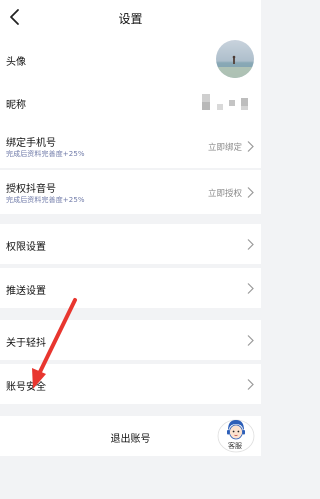 This screenshot has height=499, width=320. What do you see at coordinates (130, 288) in the screenshot?
I see `push-settings-row: 推送设置` at bounding box center [130, 288].